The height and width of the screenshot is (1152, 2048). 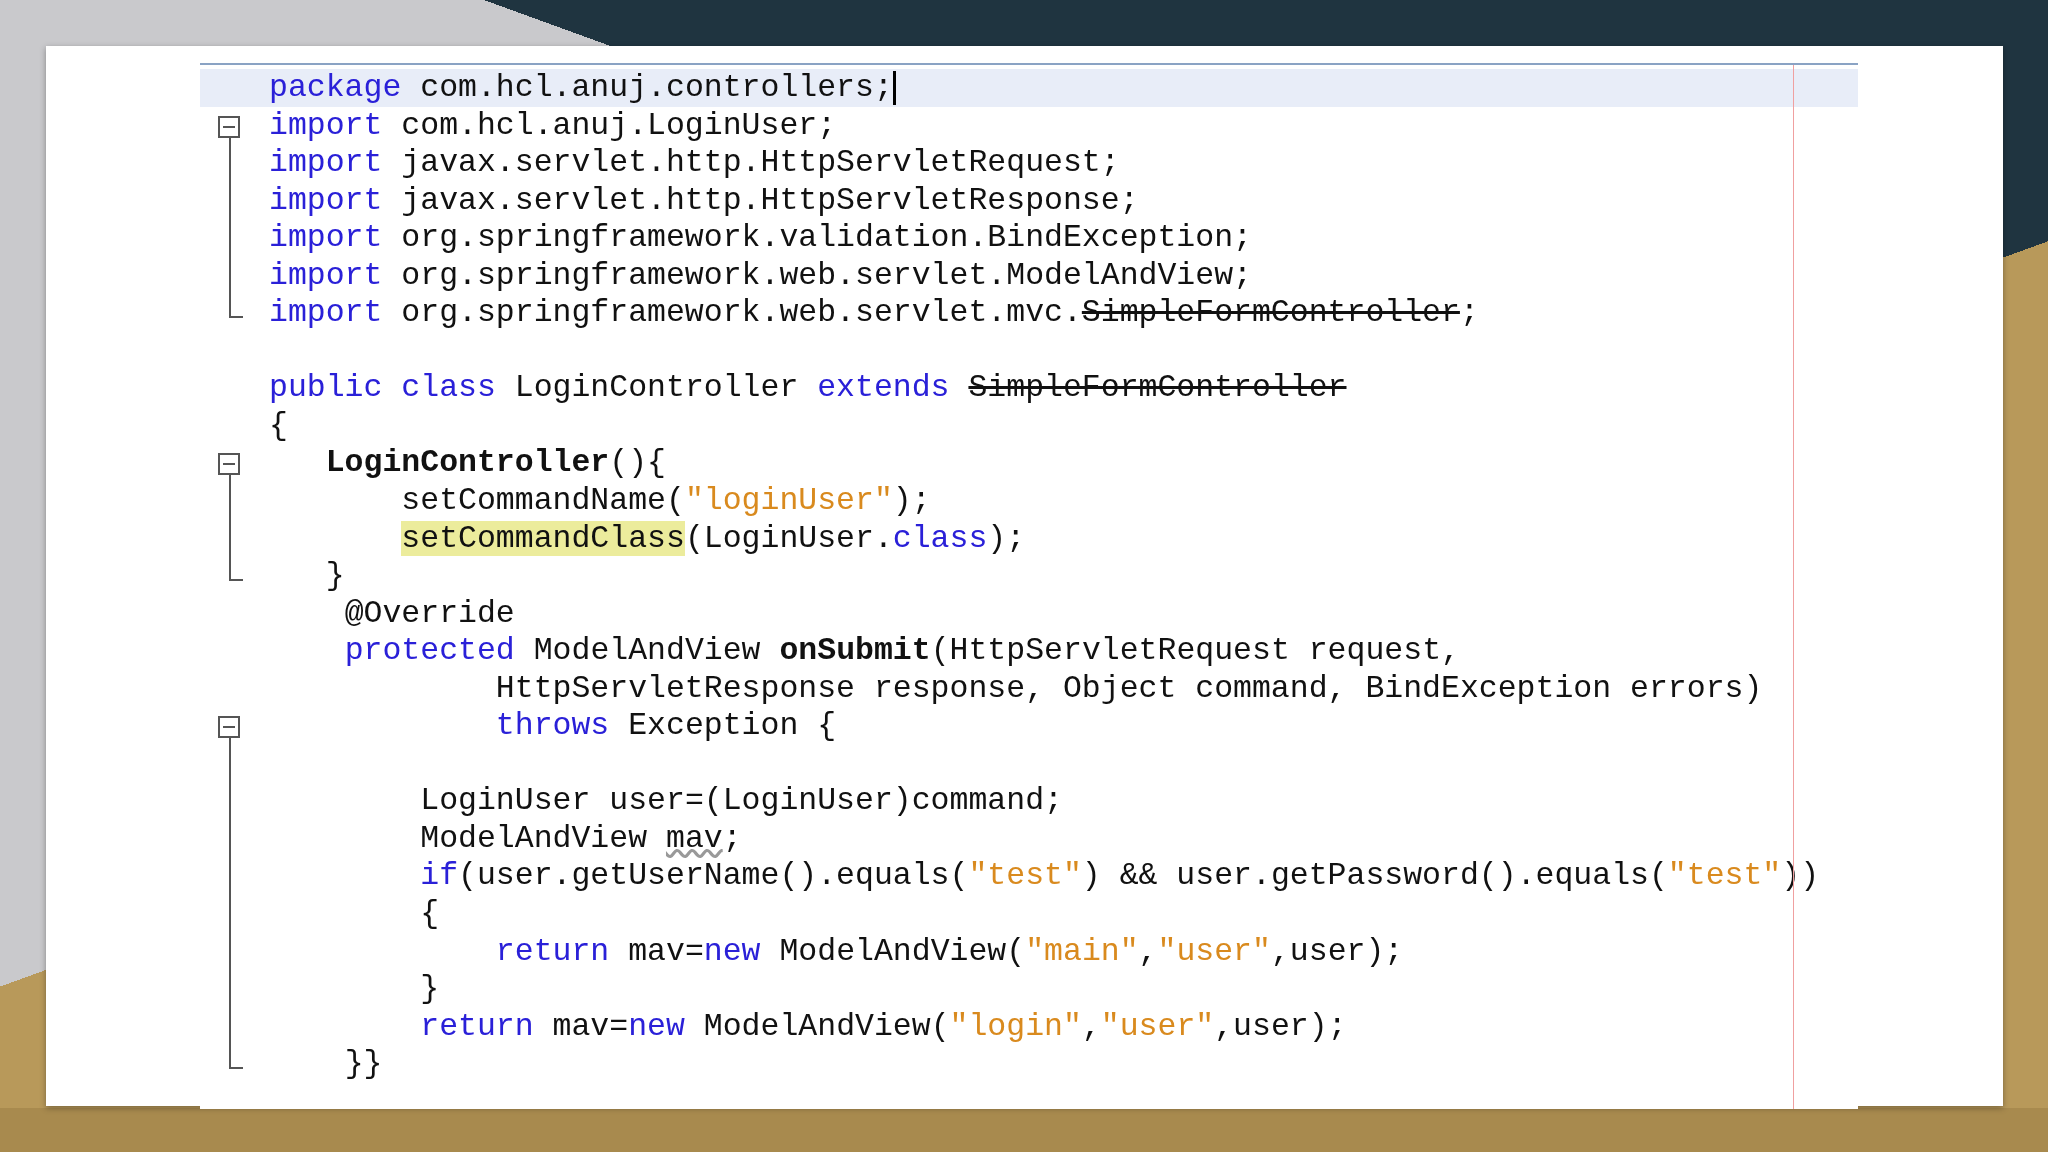 What do you see at coordinates (874, 313) in the screenshot?
I see `code-line: import org.springframework.web.servlet.mvc.SimpleFormController;` at bounding box center [874, 313].